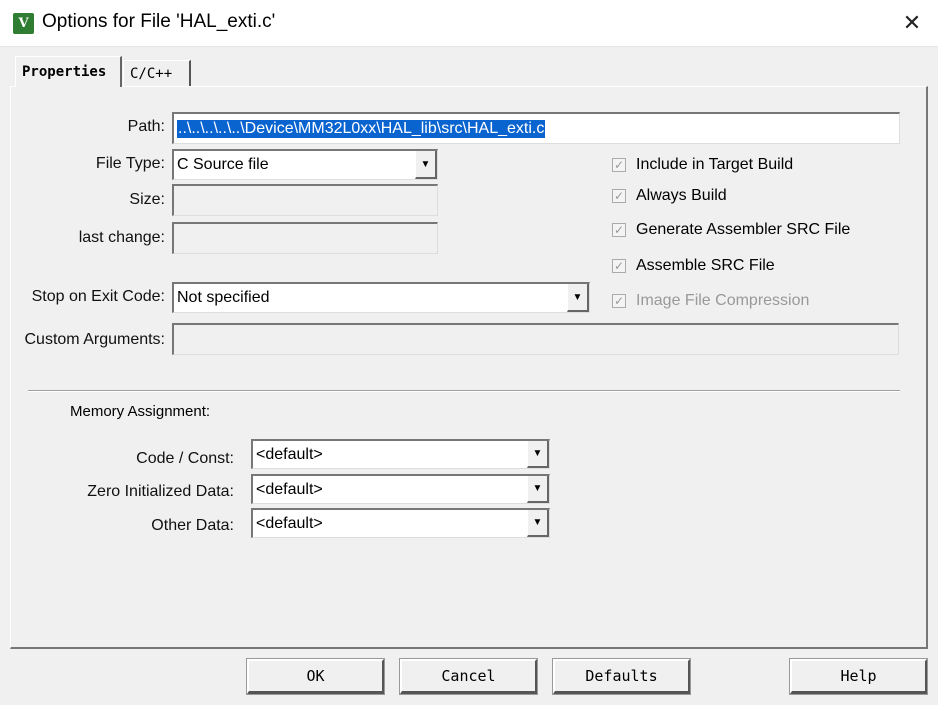 The width and height of the screenshot is (938, 705). I want to click on image-file-compression-checkbox: ✓ Image File Compression, so click(710, 301).